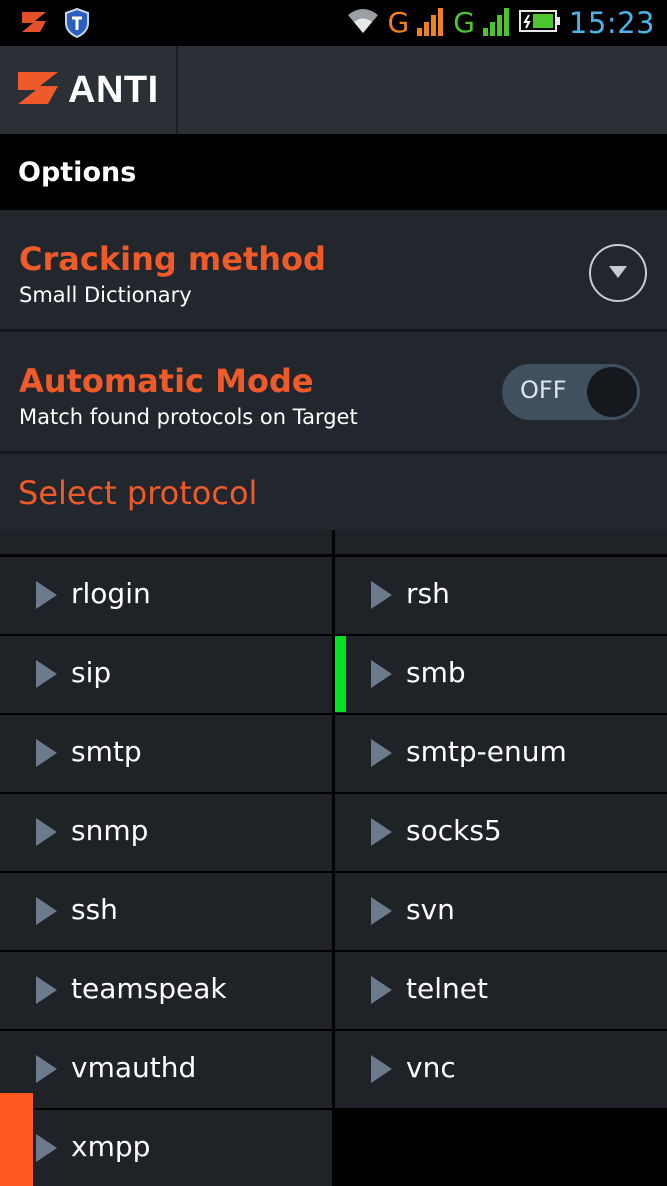 This screenshot has width=667, height=1186. Describe the element at coordinates (501, 911) in the screenshot. I see `protocol-cell-svn: svn` at that location.